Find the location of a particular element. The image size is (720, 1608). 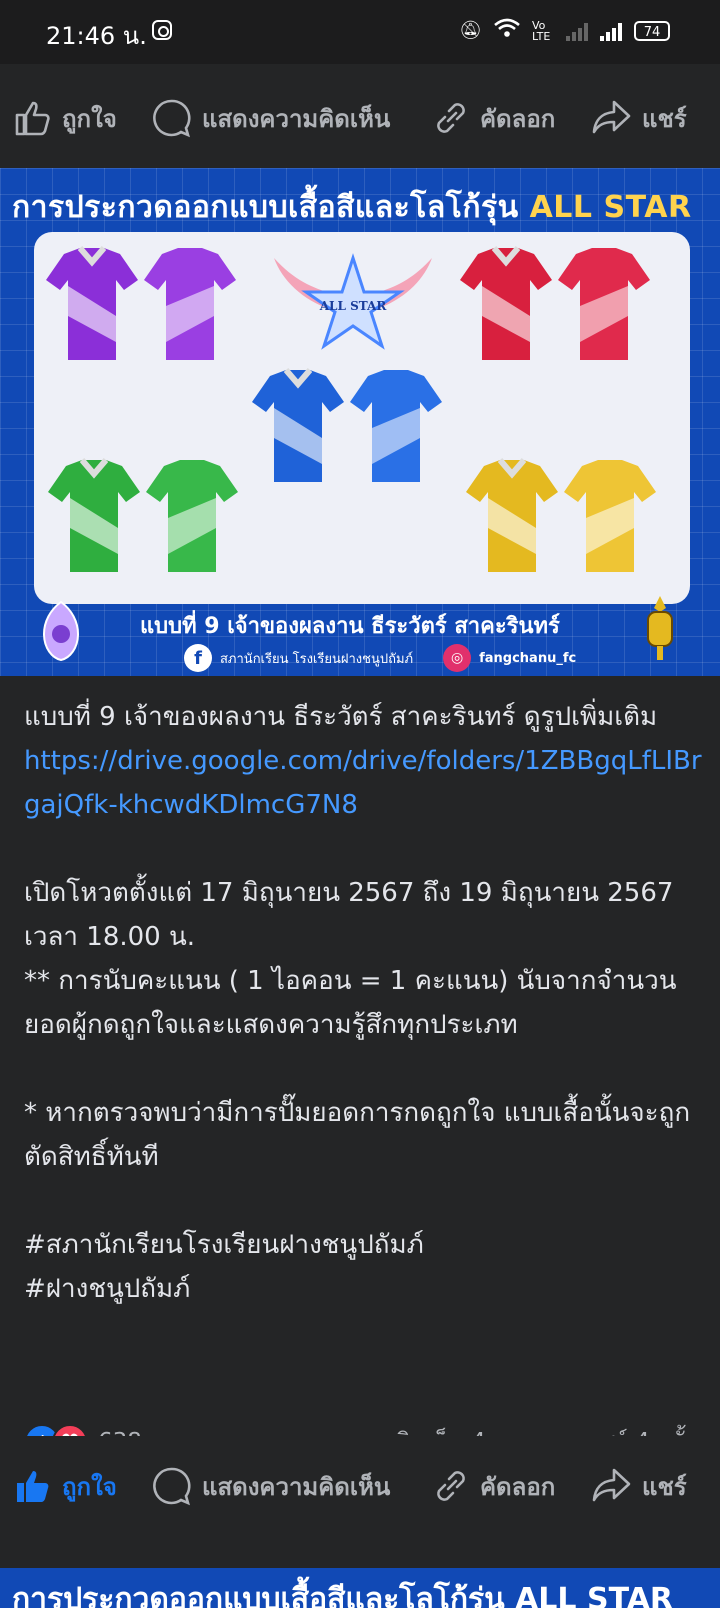

shirt-yellow-back is located at coordinates (610, 516).